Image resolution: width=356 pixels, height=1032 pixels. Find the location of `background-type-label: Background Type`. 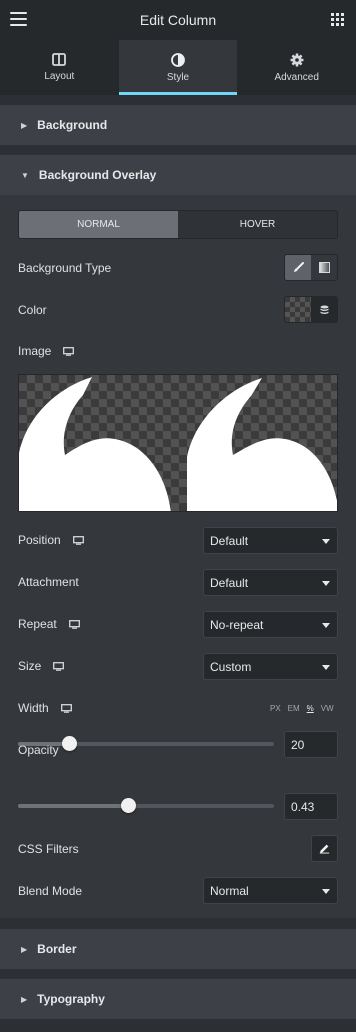

background-type-label: Background Type is located at coordinates (65, 268).